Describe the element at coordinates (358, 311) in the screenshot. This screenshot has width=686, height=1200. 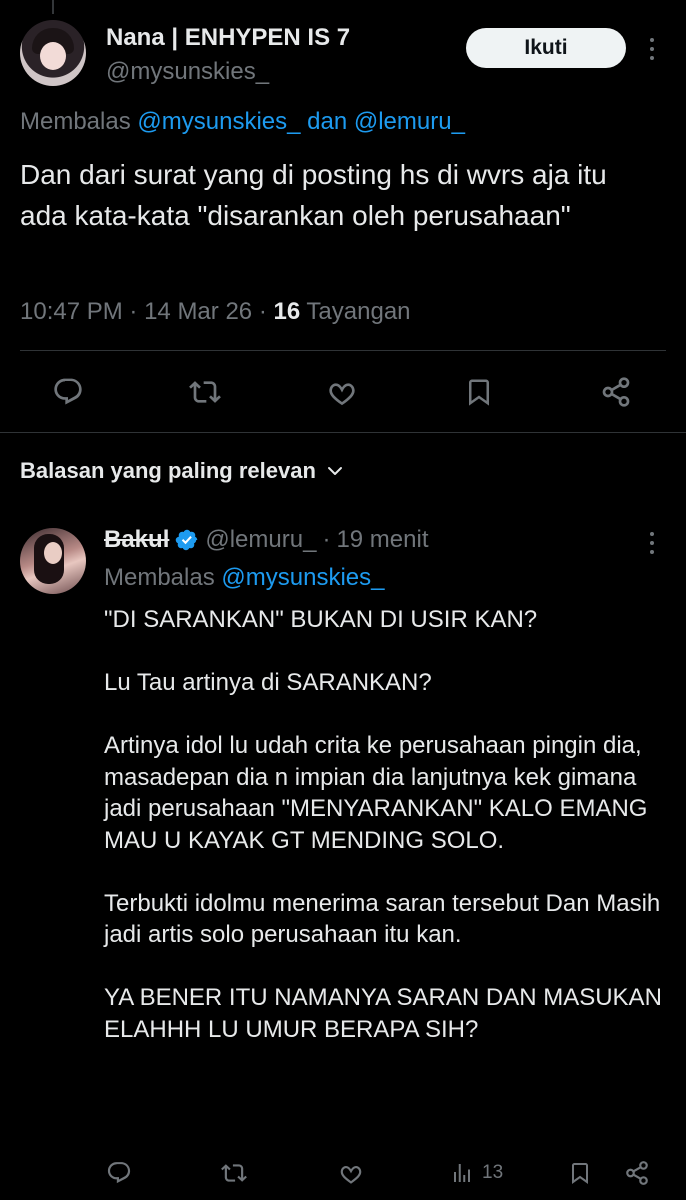
I see `views-label: Tayangan` at that location.